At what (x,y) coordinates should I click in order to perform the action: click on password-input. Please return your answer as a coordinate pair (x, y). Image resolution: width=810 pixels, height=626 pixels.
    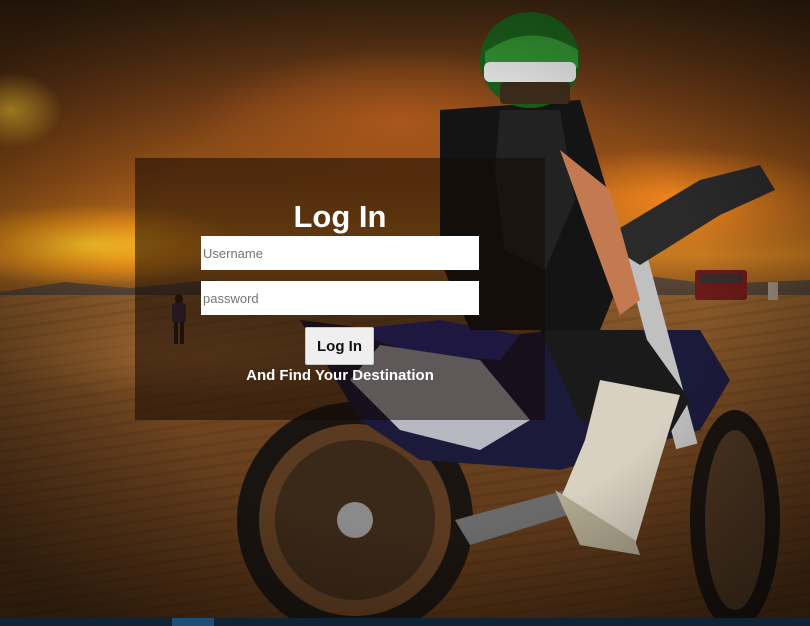
    Looking at the image, I should click on (340, 298).